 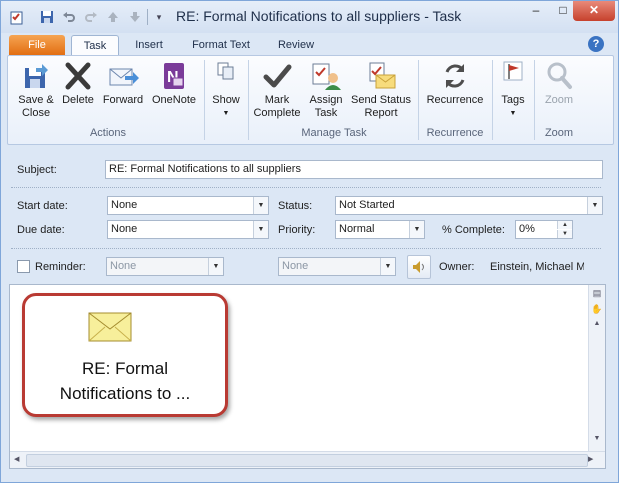 I want to click on start-date-field: None ▼, so click(x=188, y=205).